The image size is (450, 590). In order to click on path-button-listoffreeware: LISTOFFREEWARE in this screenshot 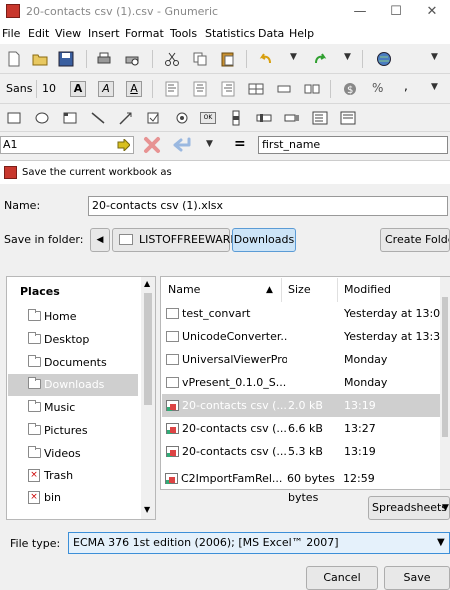, I will do `click(174, 240)`.